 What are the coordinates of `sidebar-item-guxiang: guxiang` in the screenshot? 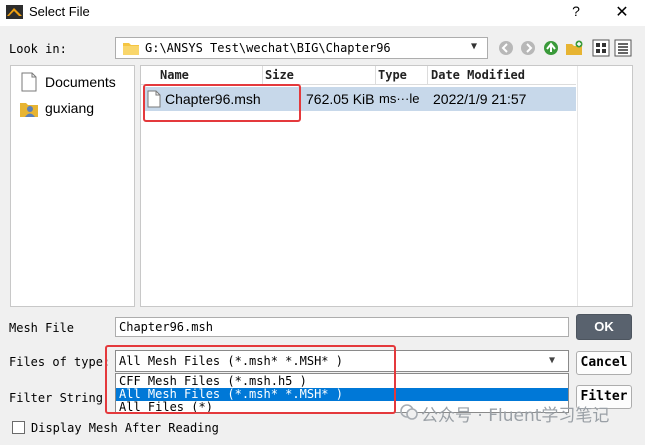 It's located at (74, 108).